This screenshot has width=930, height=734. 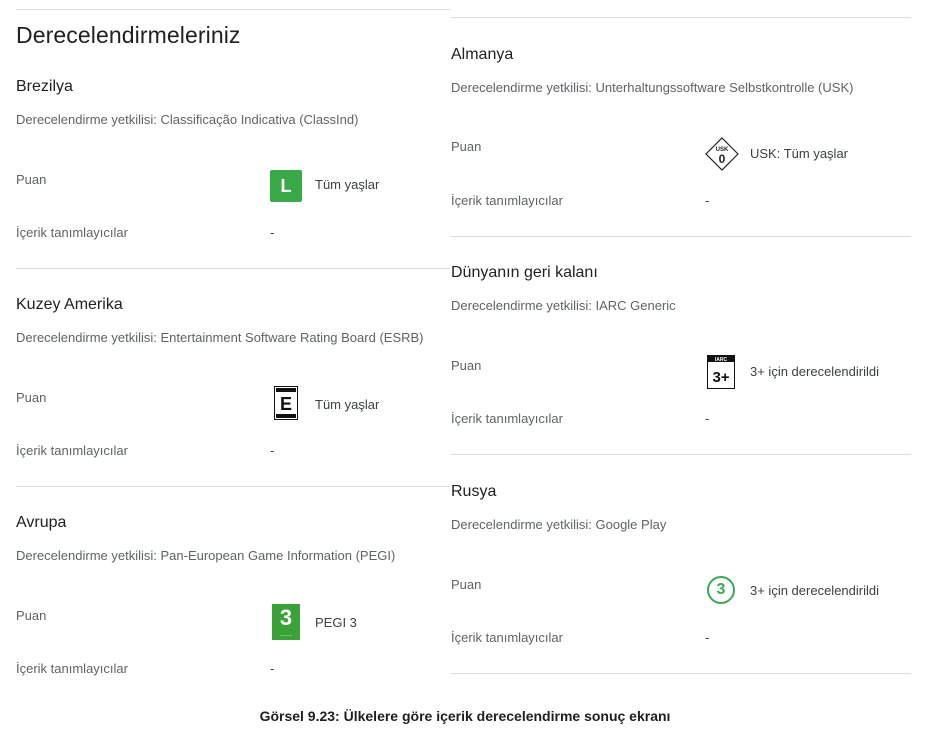 What do you see at coordinates (720, 377) in the screenshot?
I see `svg-text: 3+` at bounding box center [720, 377].